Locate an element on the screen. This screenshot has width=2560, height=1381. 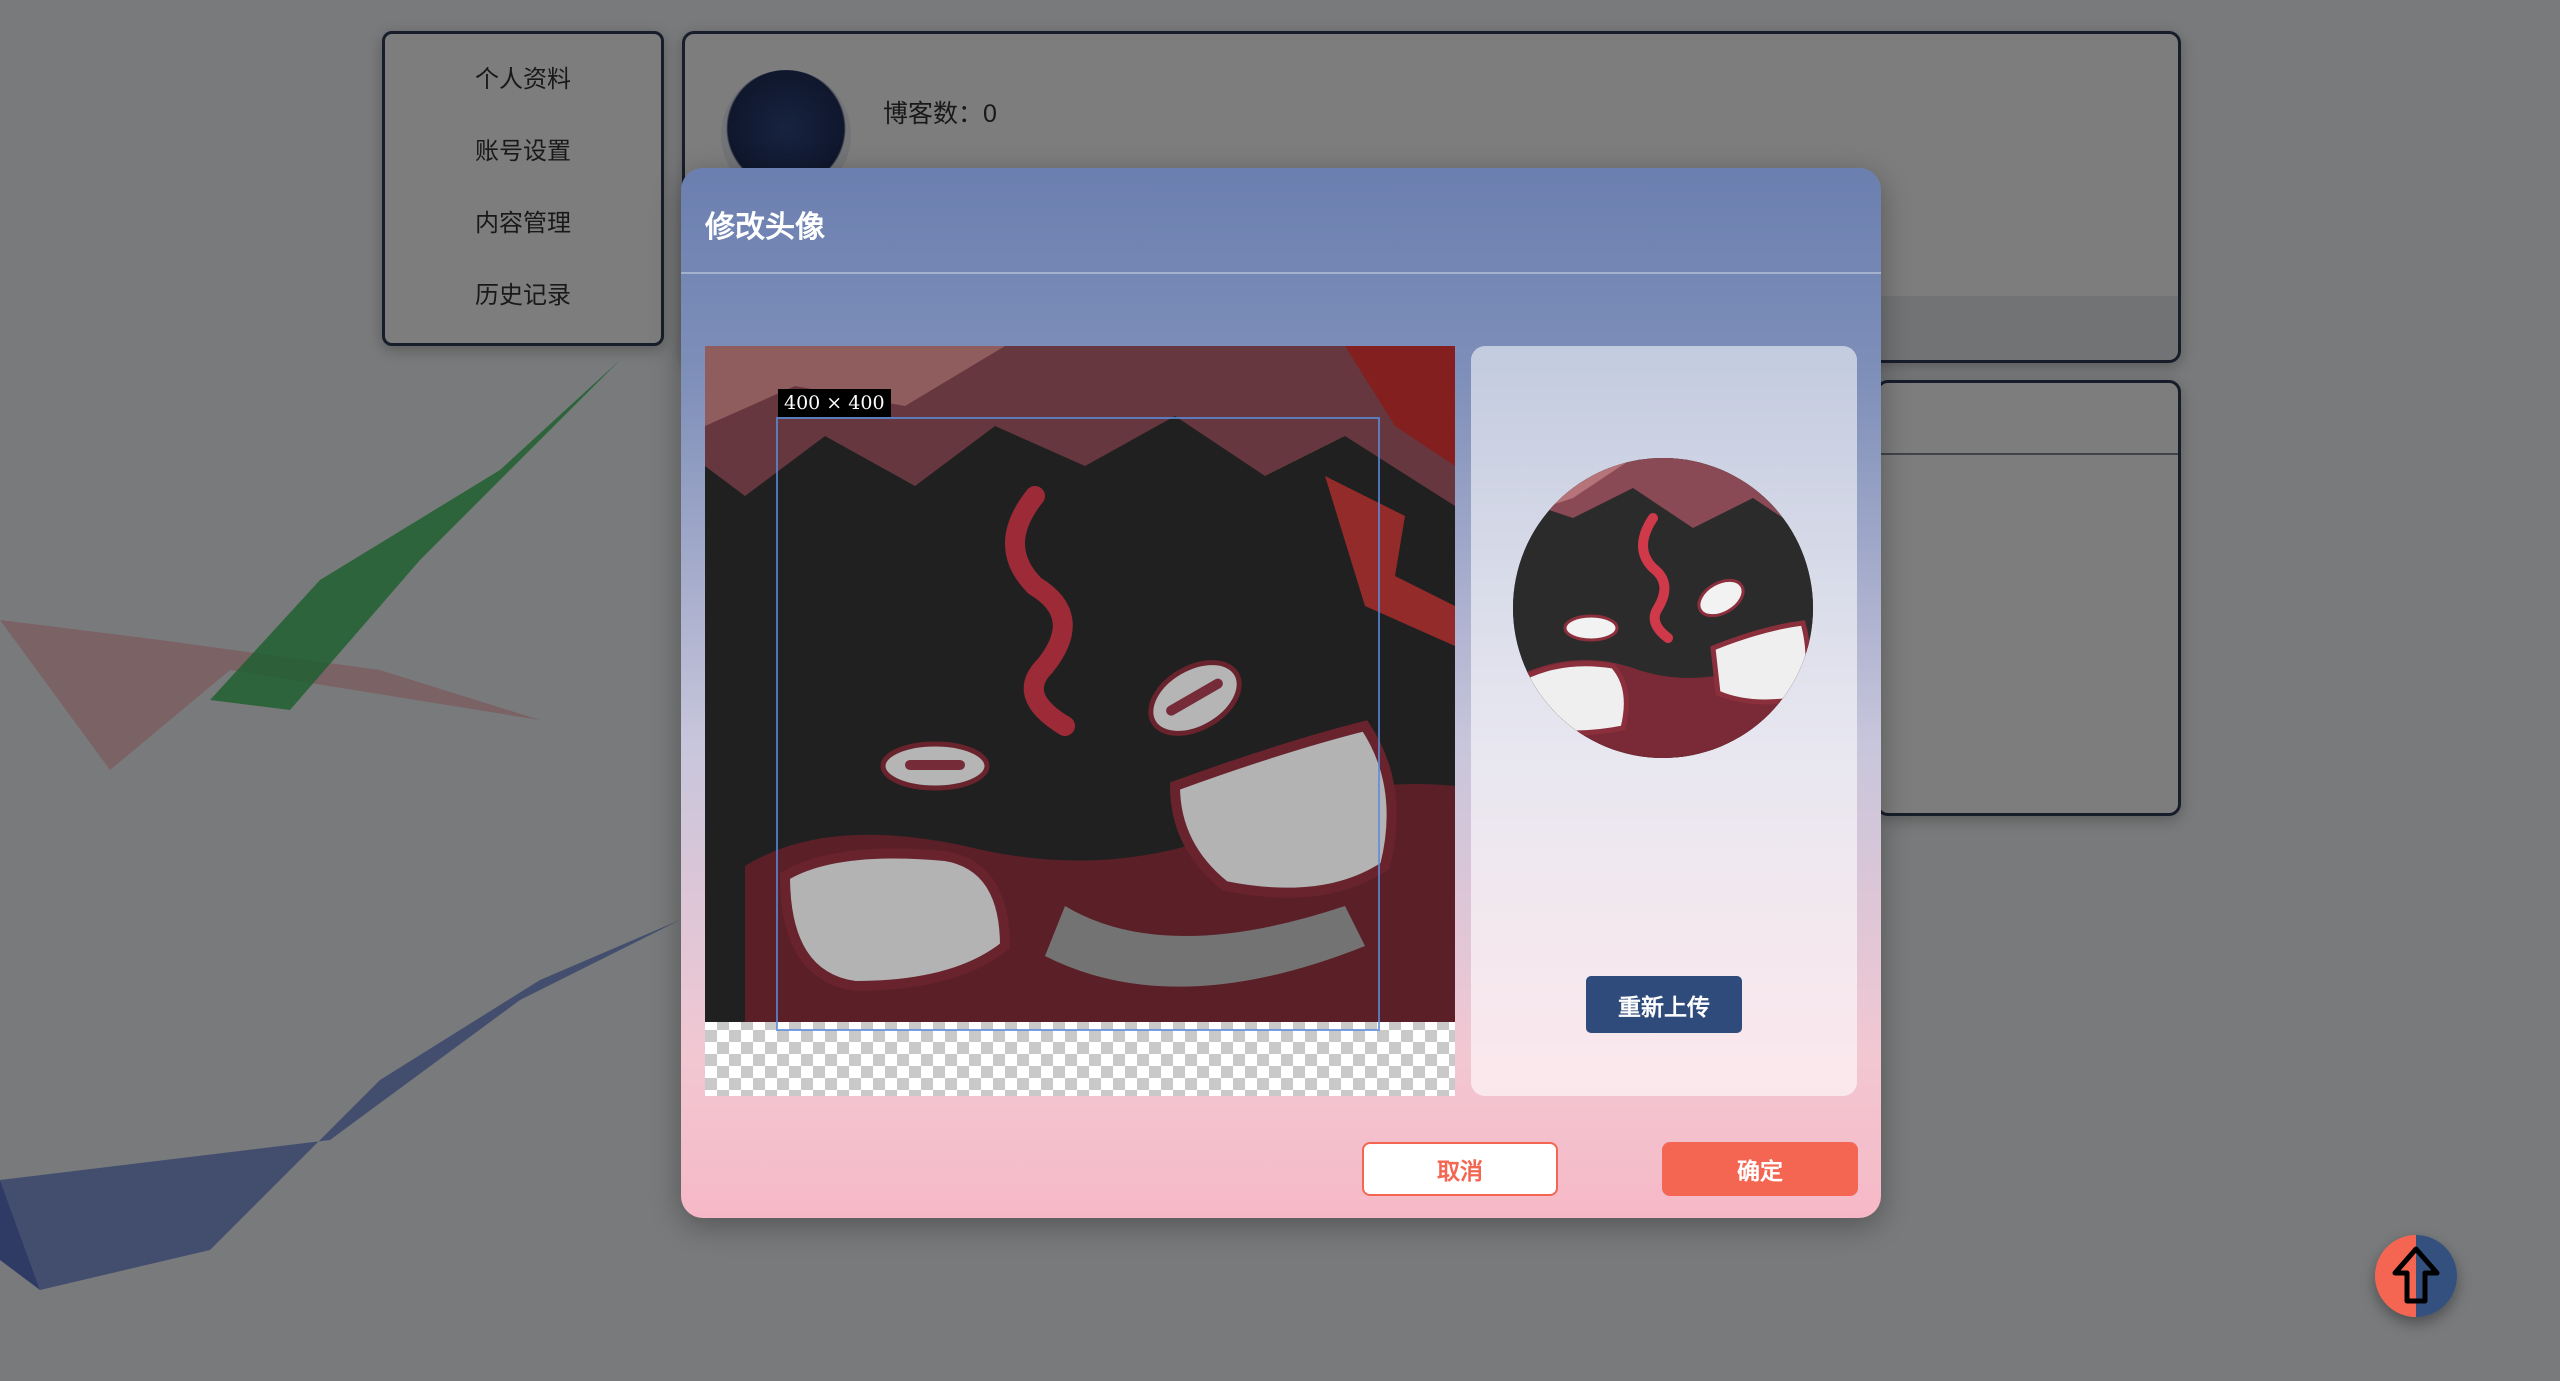
dialog-header: 修改头像 is located at coordinates (1281, 221).